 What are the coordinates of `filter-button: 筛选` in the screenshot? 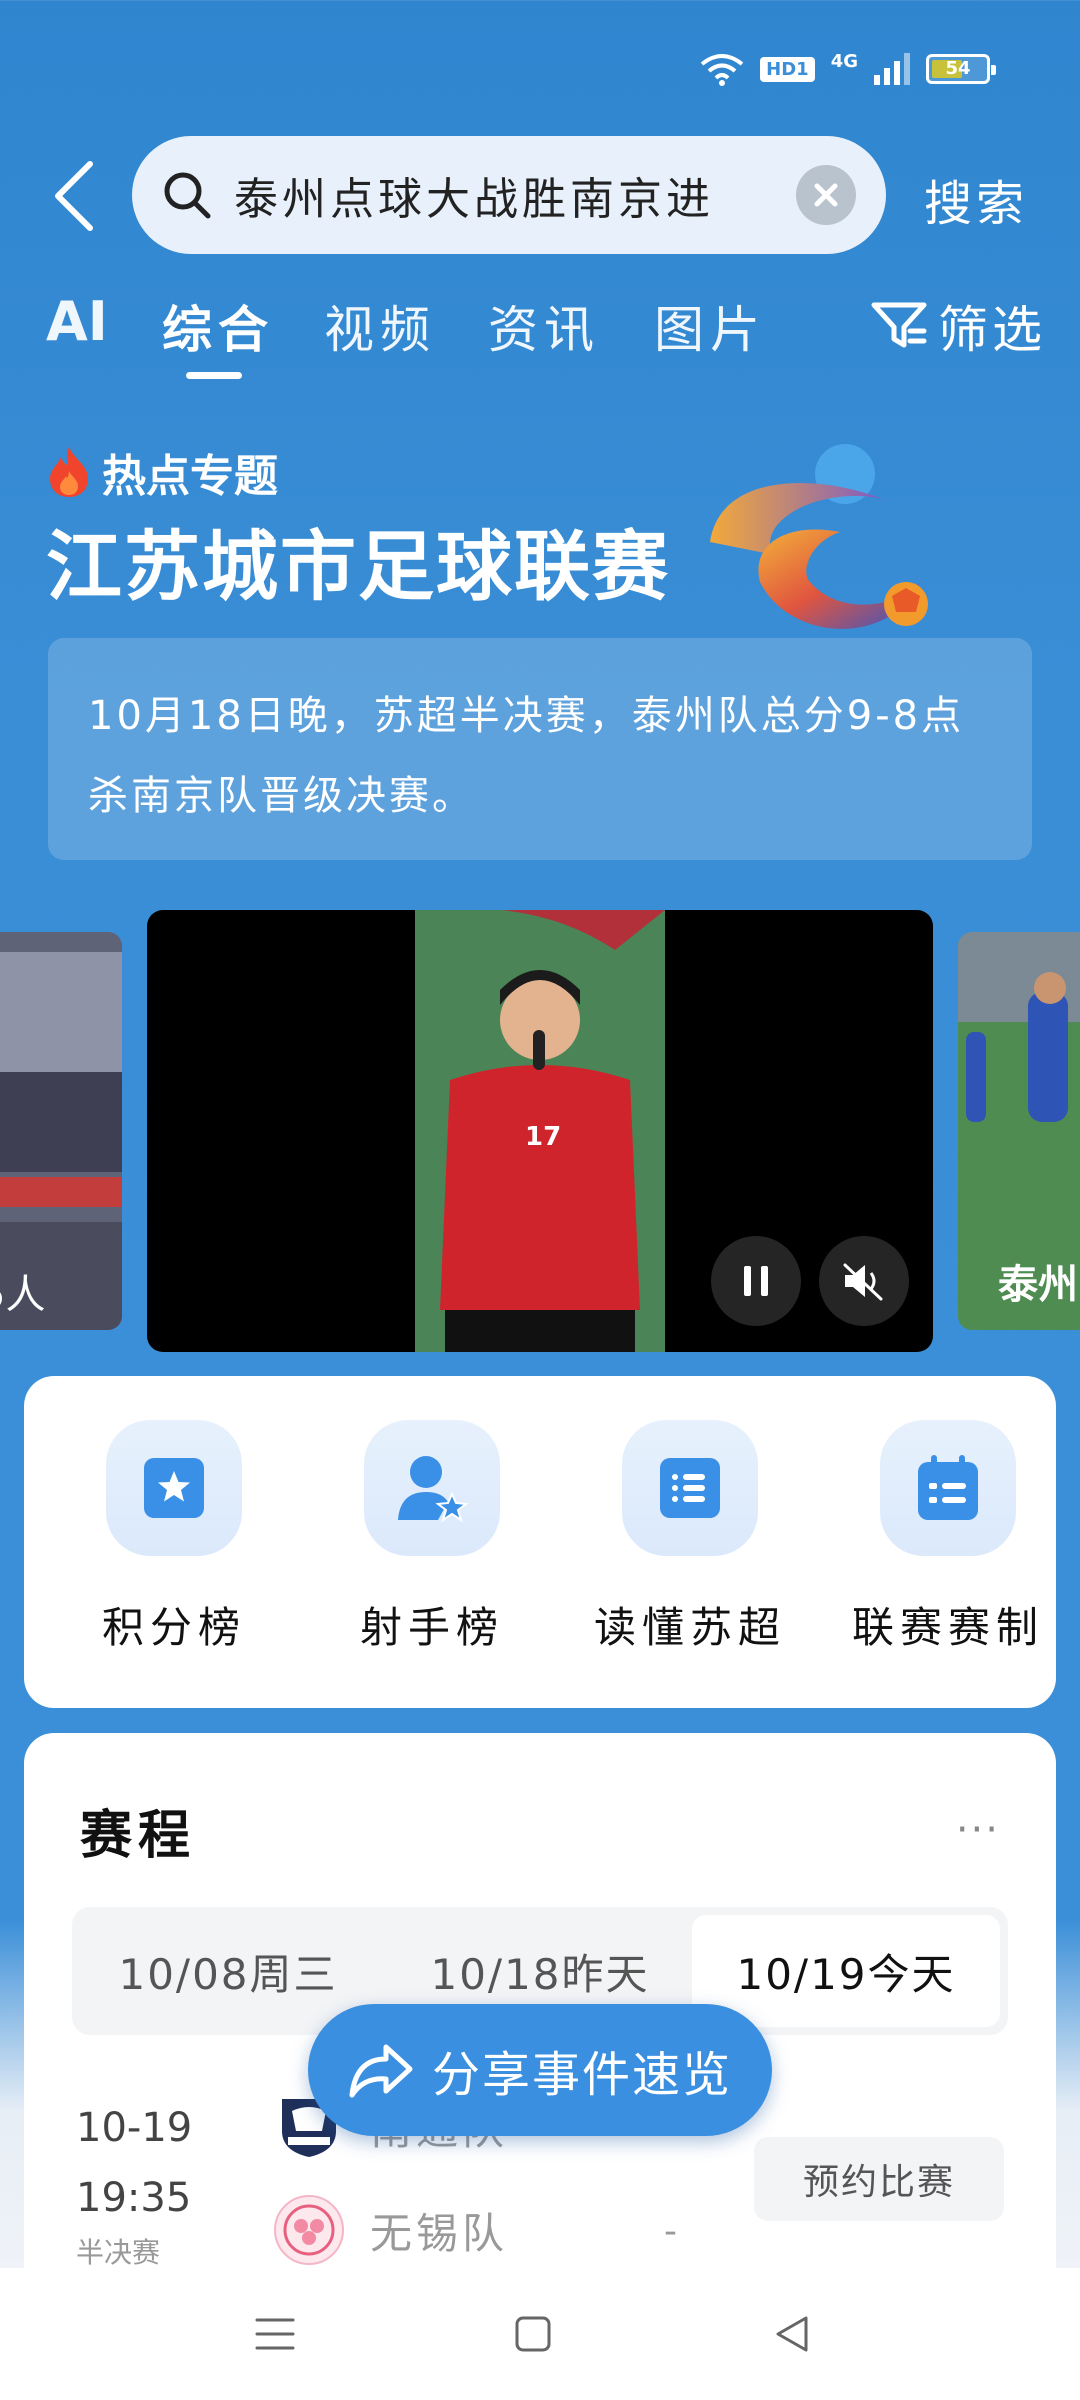 It's located at (958, 326).